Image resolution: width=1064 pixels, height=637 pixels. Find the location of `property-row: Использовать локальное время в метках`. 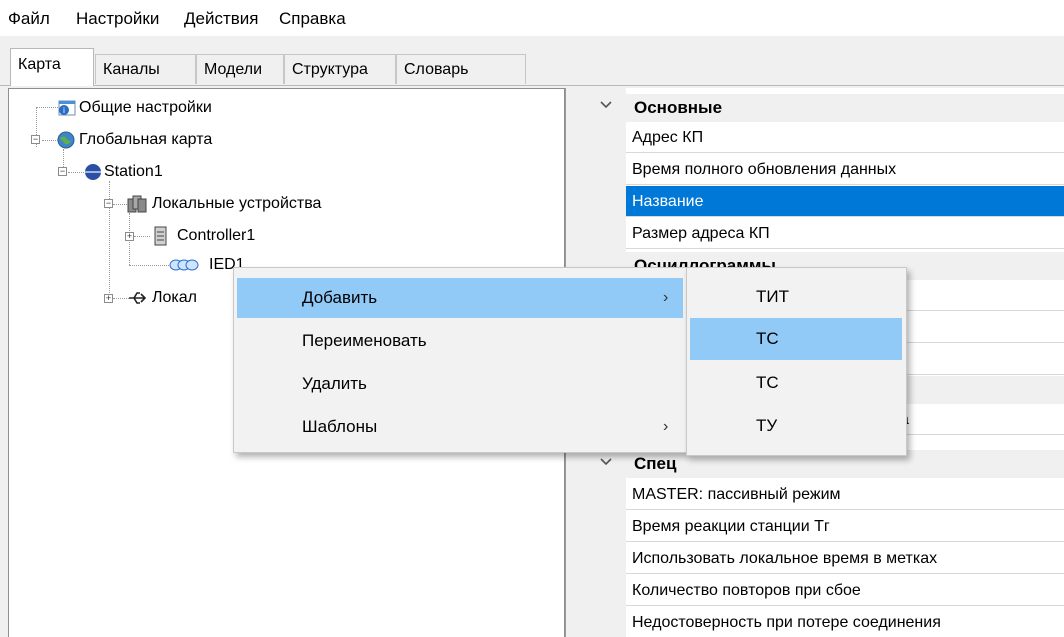

property-row: Использовать локальное время в метках is located at coordinates (845, 558).